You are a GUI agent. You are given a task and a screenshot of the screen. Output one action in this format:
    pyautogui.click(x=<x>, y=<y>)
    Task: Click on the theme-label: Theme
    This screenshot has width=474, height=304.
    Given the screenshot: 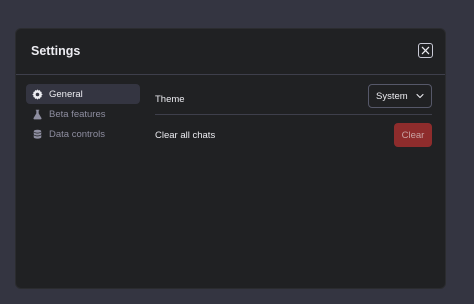 What is the action you would take?
    pyautogui.click(x=170, y=99)
    